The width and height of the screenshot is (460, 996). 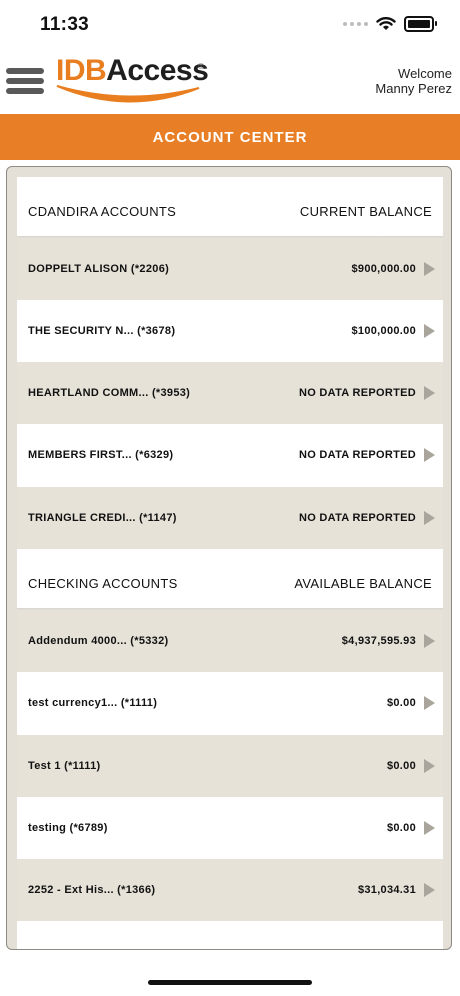 What do you see at coordinates (98, 641) in the screenshot?
I see `account-name: Addendum 4000... (*5332)` at bounding box center [98, 641].